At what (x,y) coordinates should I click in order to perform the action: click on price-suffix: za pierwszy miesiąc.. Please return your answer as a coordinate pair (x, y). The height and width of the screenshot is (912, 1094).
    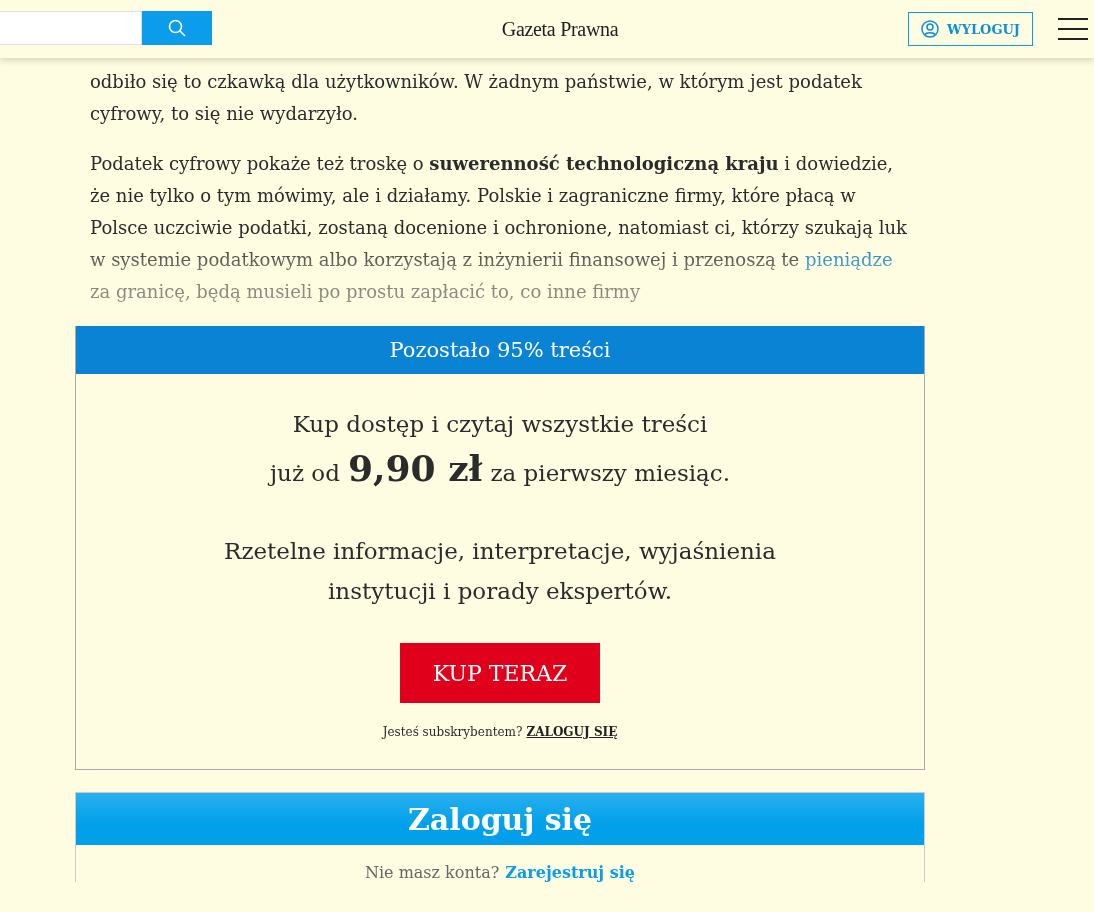
    Looking at the image, I should click on (610, 473).